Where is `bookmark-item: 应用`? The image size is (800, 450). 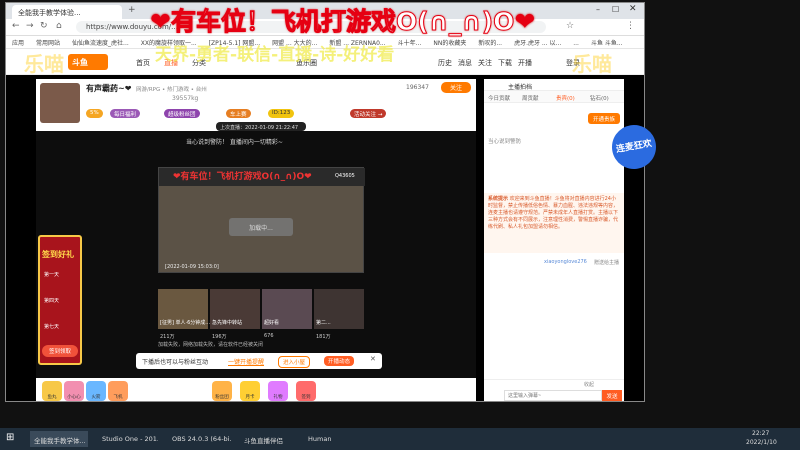 bookmark-item: 应用 is located at coordinates (18, 43).